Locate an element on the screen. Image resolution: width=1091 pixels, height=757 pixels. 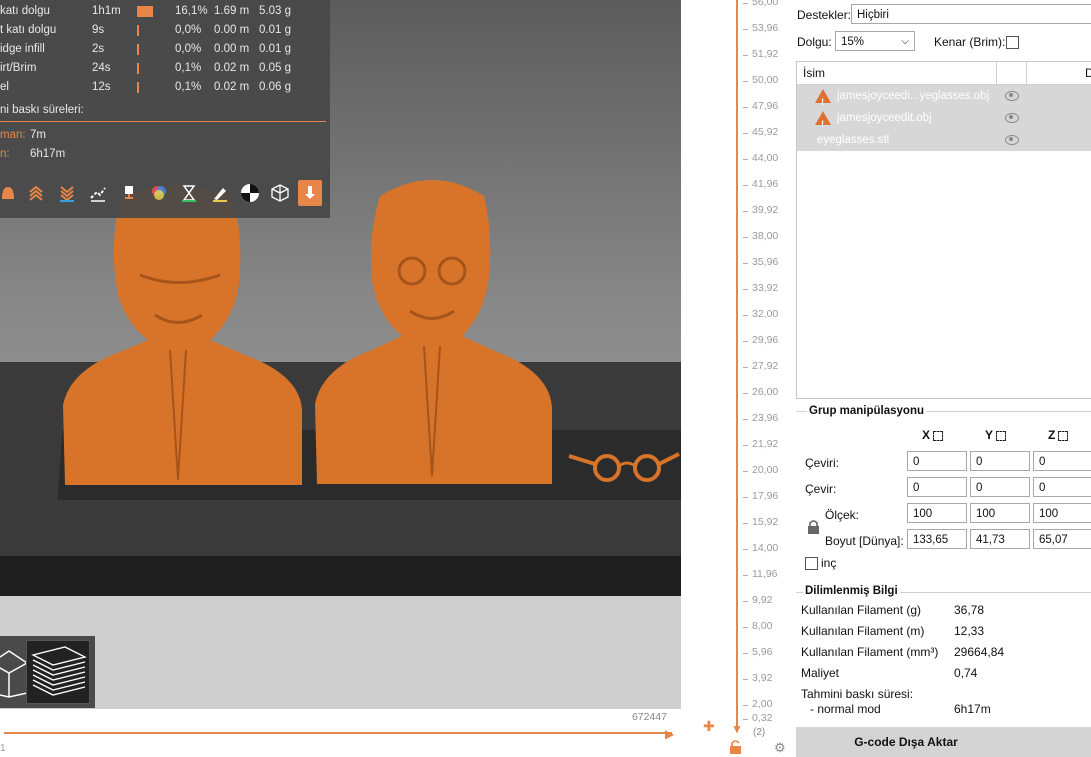
add-color-change-icon: ✚ is located at coordinates (709, 726).